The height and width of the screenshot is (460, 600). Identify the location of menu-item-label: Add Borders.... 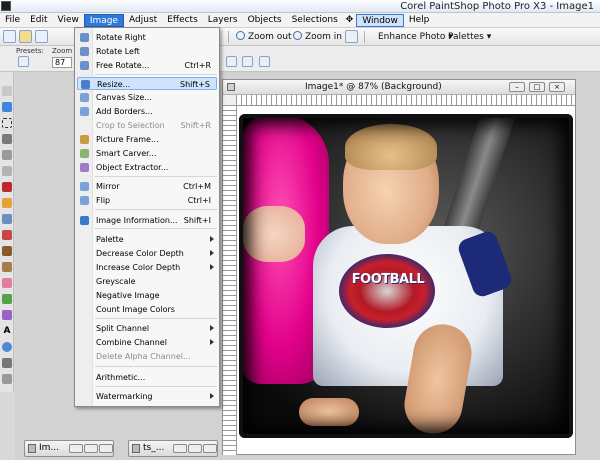
(124, 111).